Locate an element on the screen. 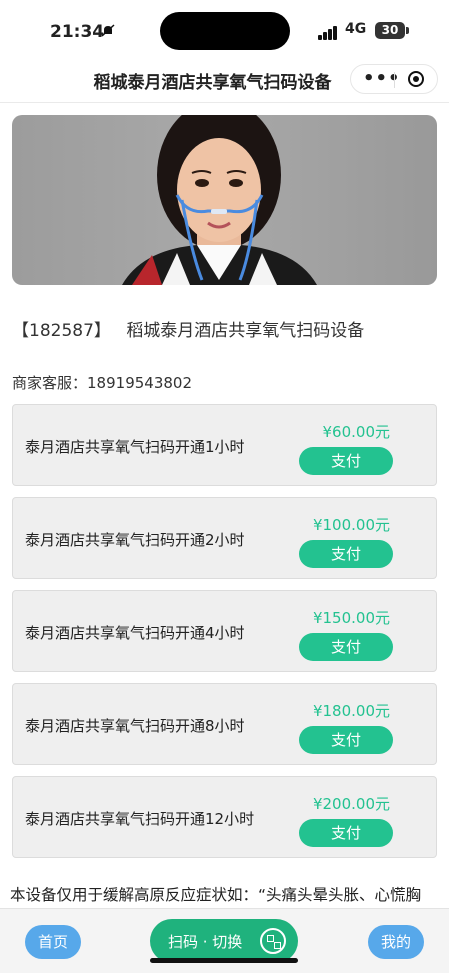  plan-price: ¥200.00元 is located at coordinates (351, 804).